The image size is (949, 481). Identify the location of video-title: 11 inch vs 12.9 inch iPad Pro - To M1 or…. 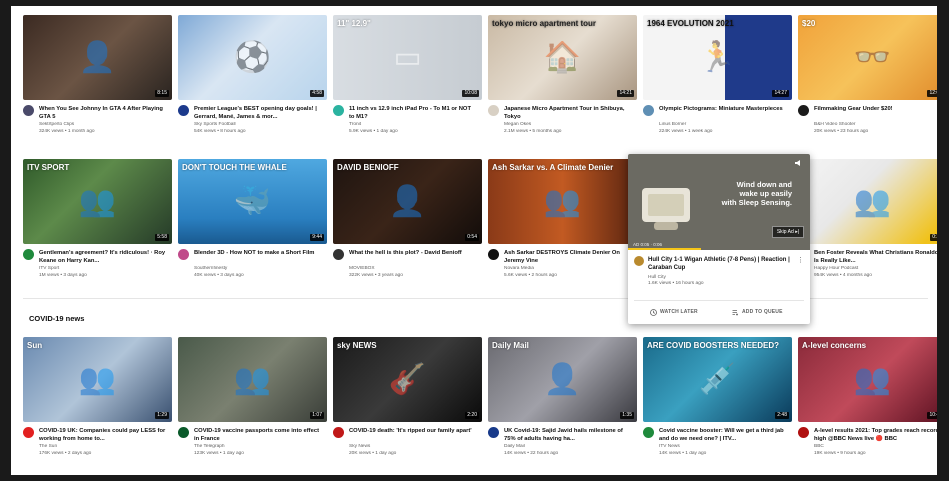
(413, 113).